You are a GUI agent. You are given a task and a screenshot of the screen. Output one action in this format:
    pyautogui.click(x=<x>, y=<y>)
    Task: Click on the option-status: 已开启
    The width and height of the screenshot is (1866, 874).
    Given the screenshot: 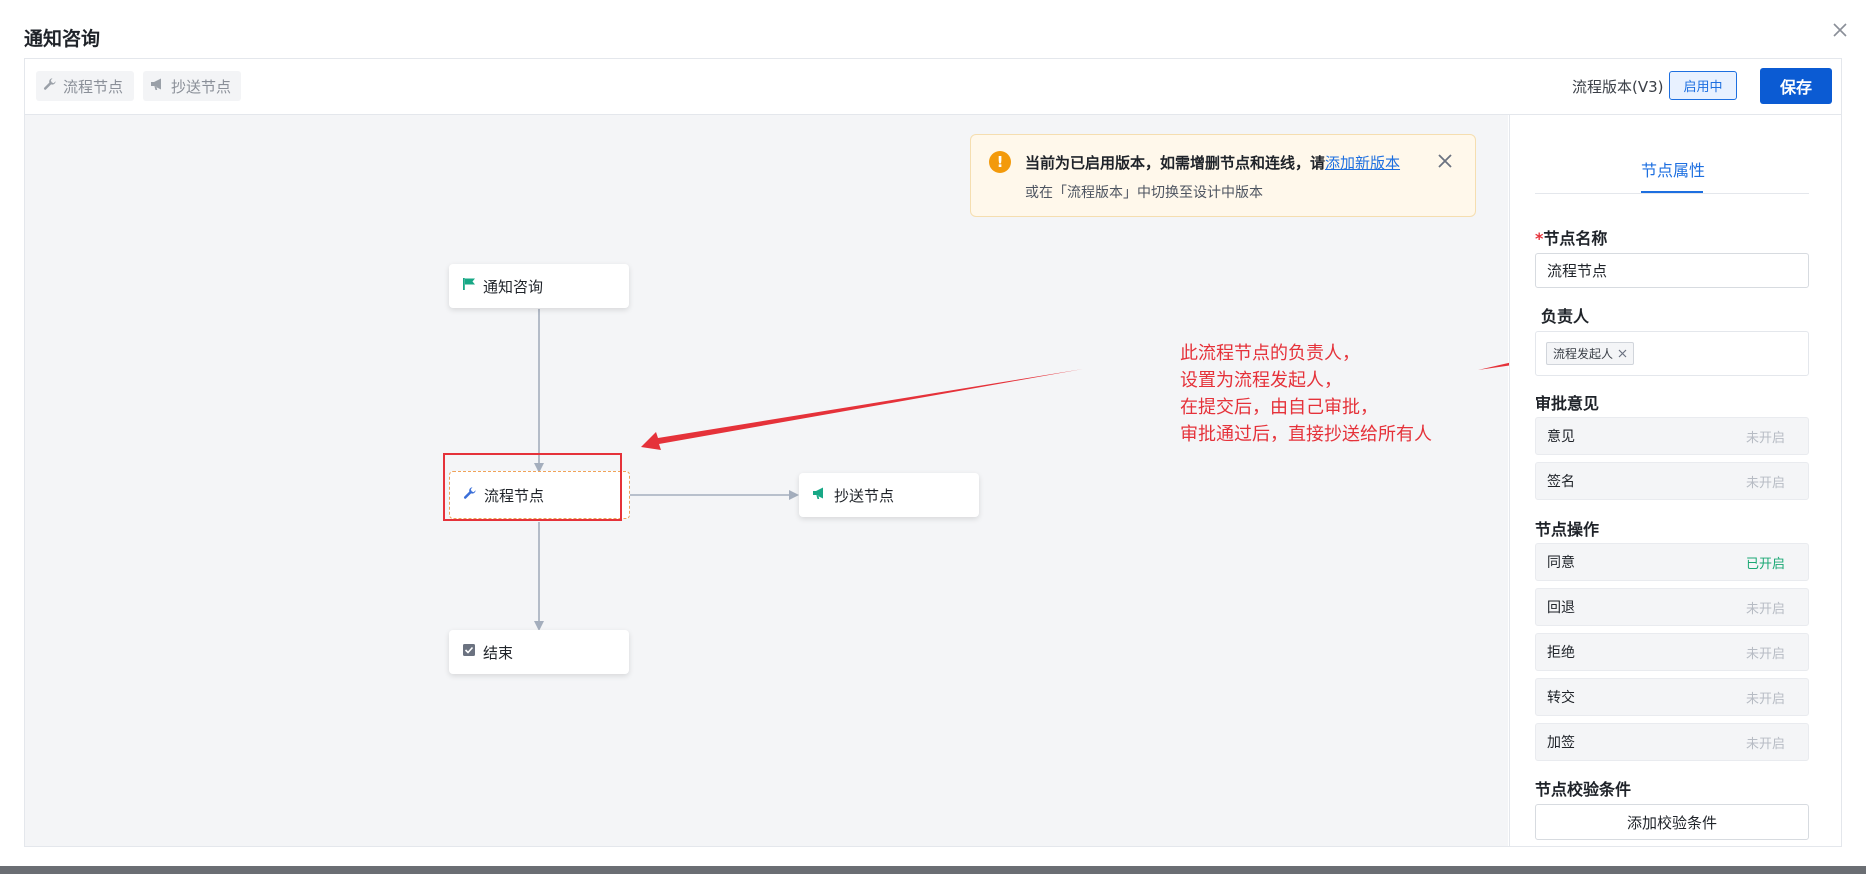 What is the action you would take?
    pyautogui.click(x=1765, y=564)
    